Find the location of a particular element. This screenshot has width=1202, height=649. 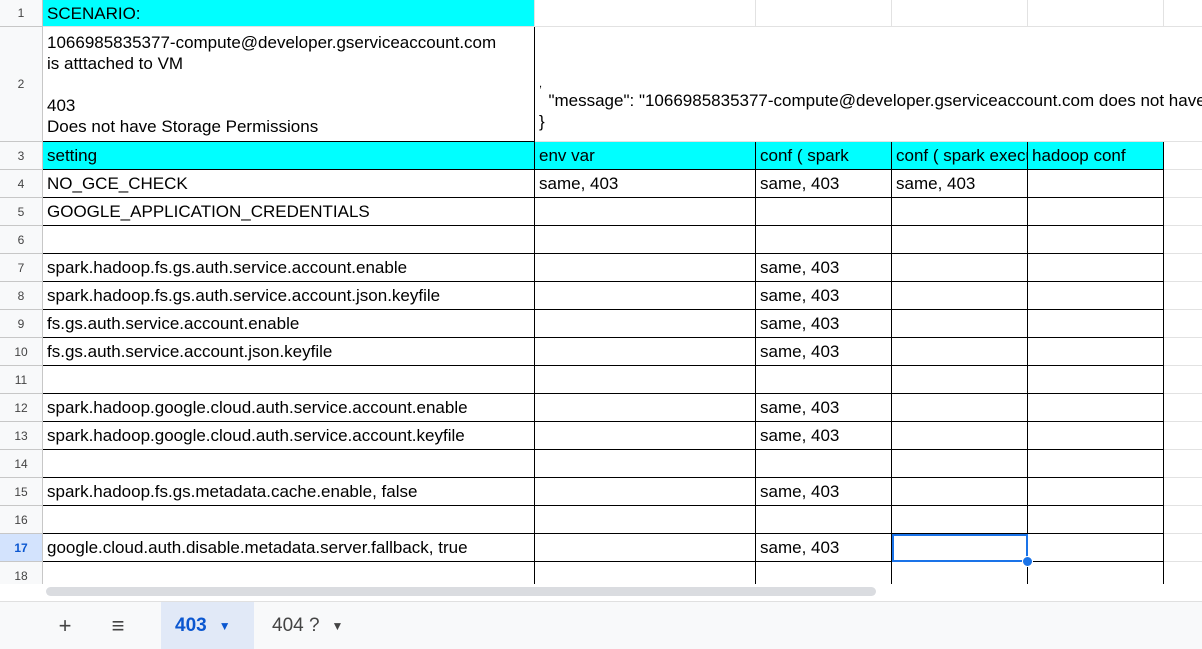

row-header-4: 4 is located at coordinates (21, 184).